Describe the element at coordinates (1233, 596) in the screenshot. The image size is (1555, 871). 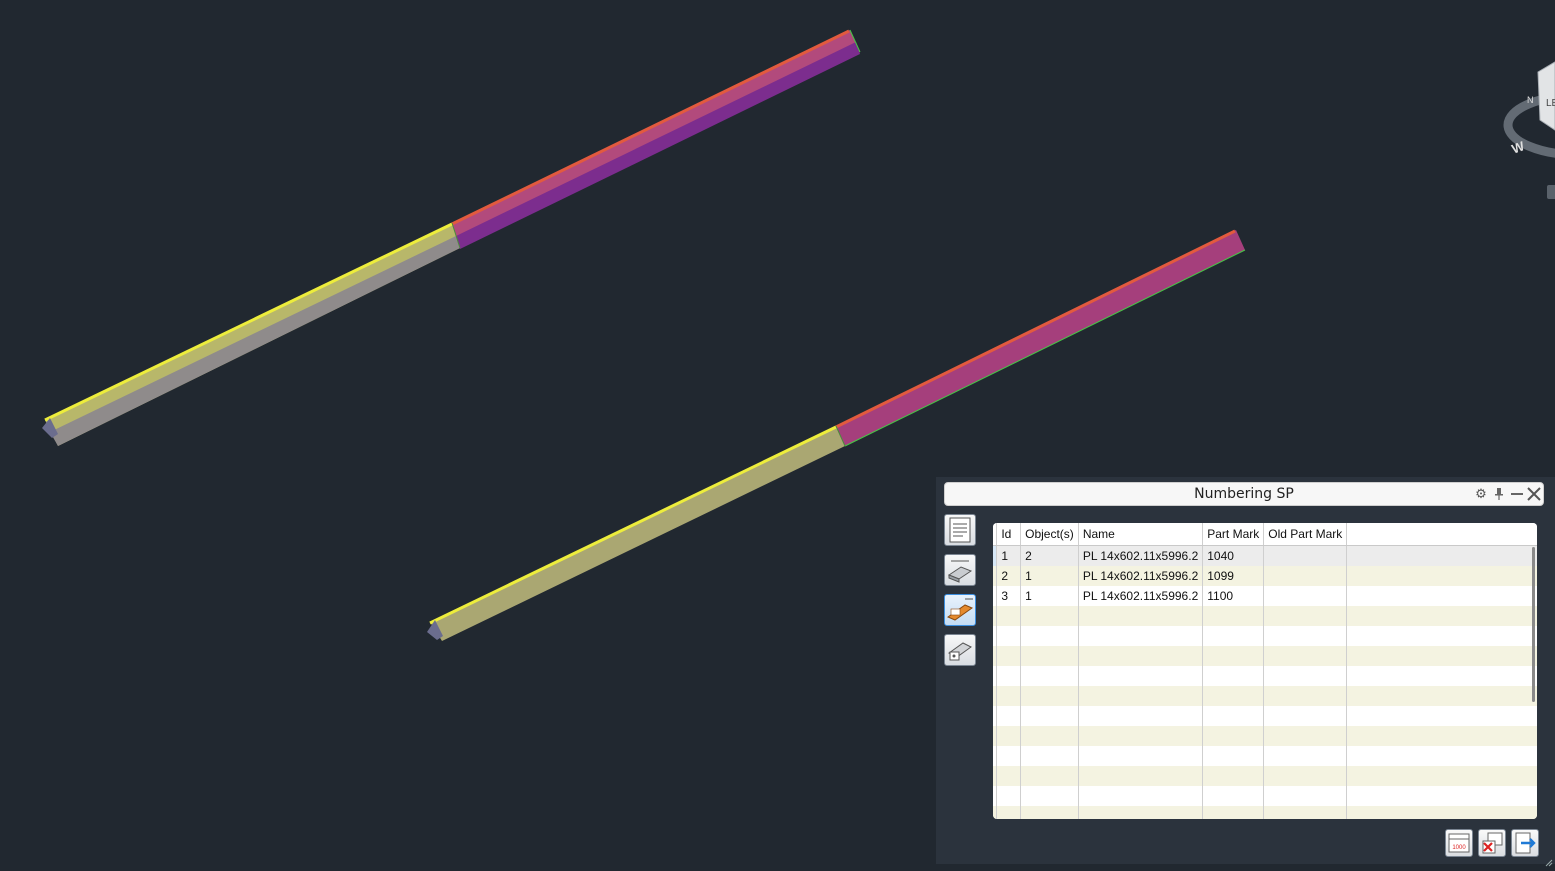
I see `cell-part-mark: 1100` at that location.